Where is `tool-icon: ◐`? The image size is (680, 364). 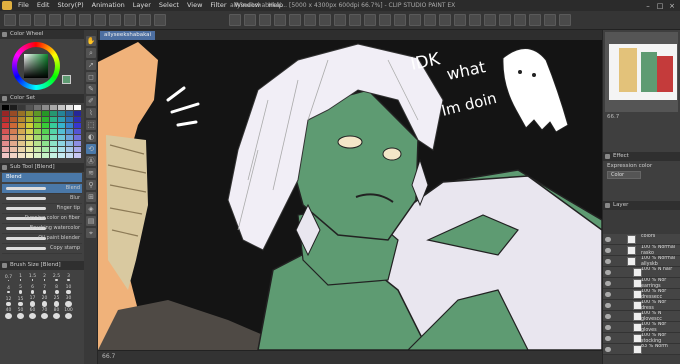
tool-icon: ◐ is located at coordinates (91, 137).